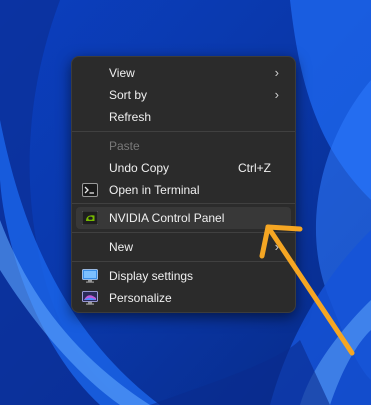  I want to click on menu-item-label: Paste, so click(124, 146).